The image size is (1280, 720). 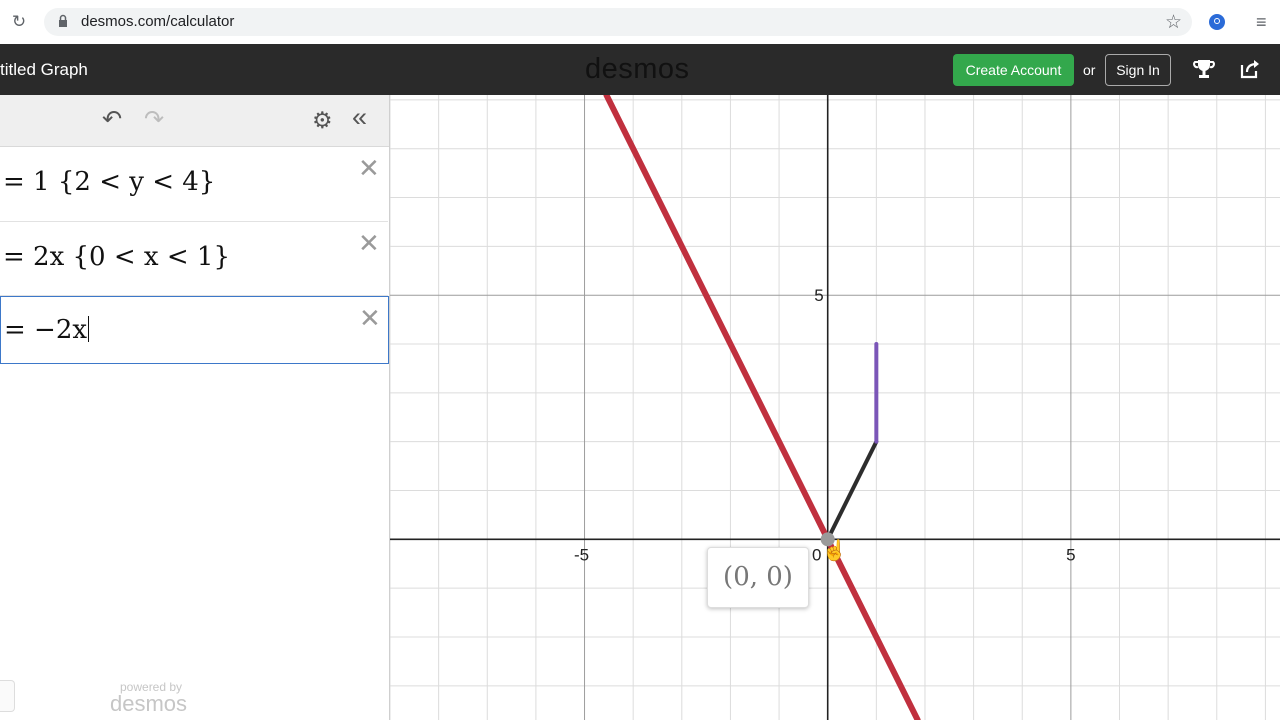 What do you see at coordinates (194, 121) in the screenshot?
I see `expression-toolbar: ↶ ↷ ⚙ «` at bounding box center [194, 121].